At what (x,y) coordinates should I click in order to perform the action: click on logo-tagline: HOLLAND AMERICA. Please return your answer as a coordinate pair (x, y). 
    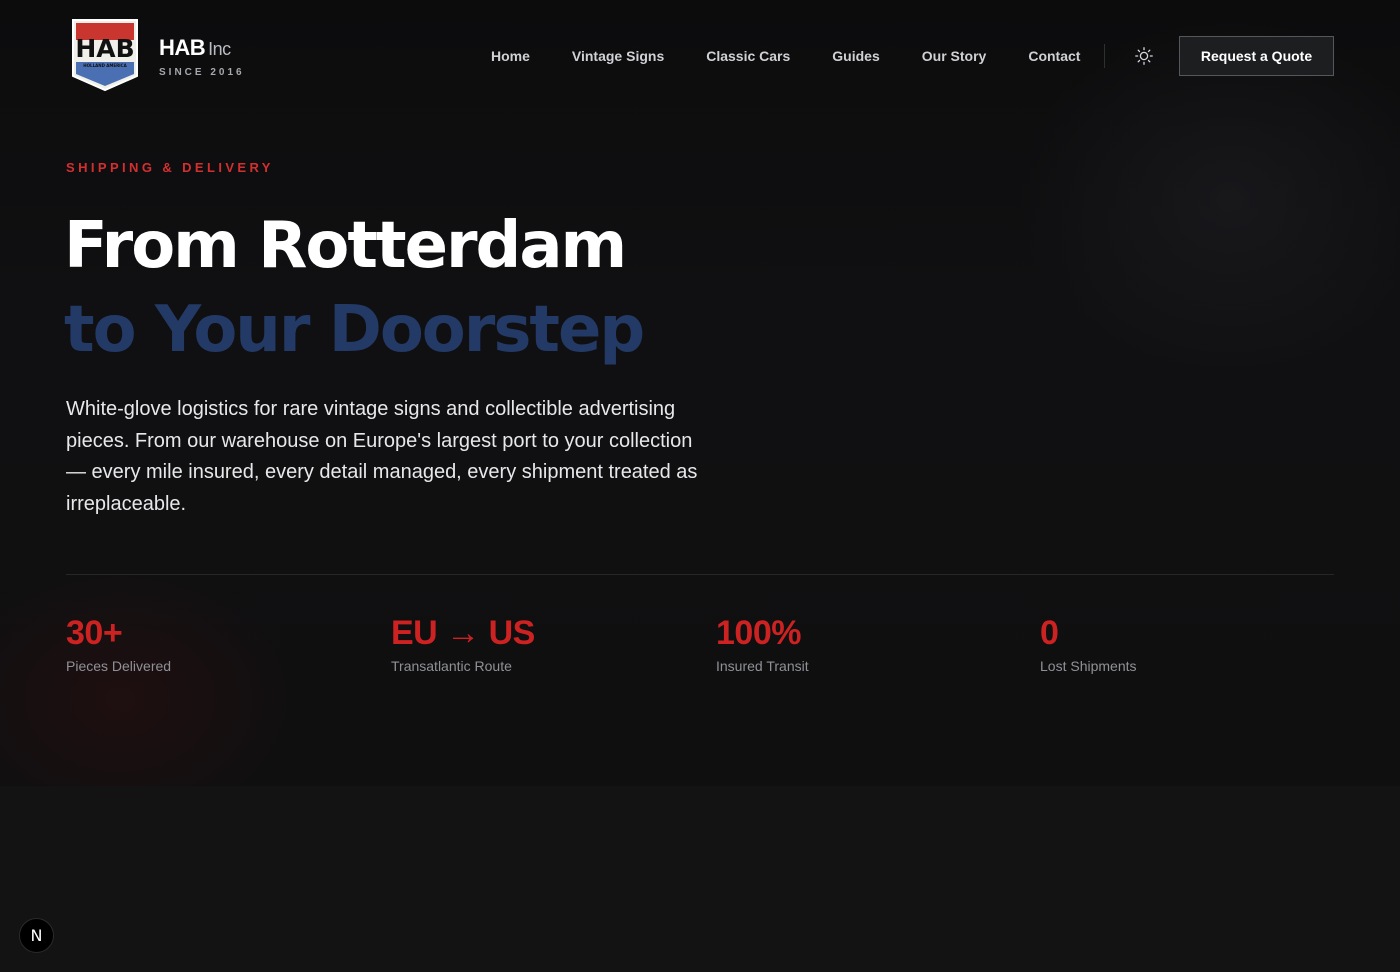
    Looking at the image, I should click on (105, 65).